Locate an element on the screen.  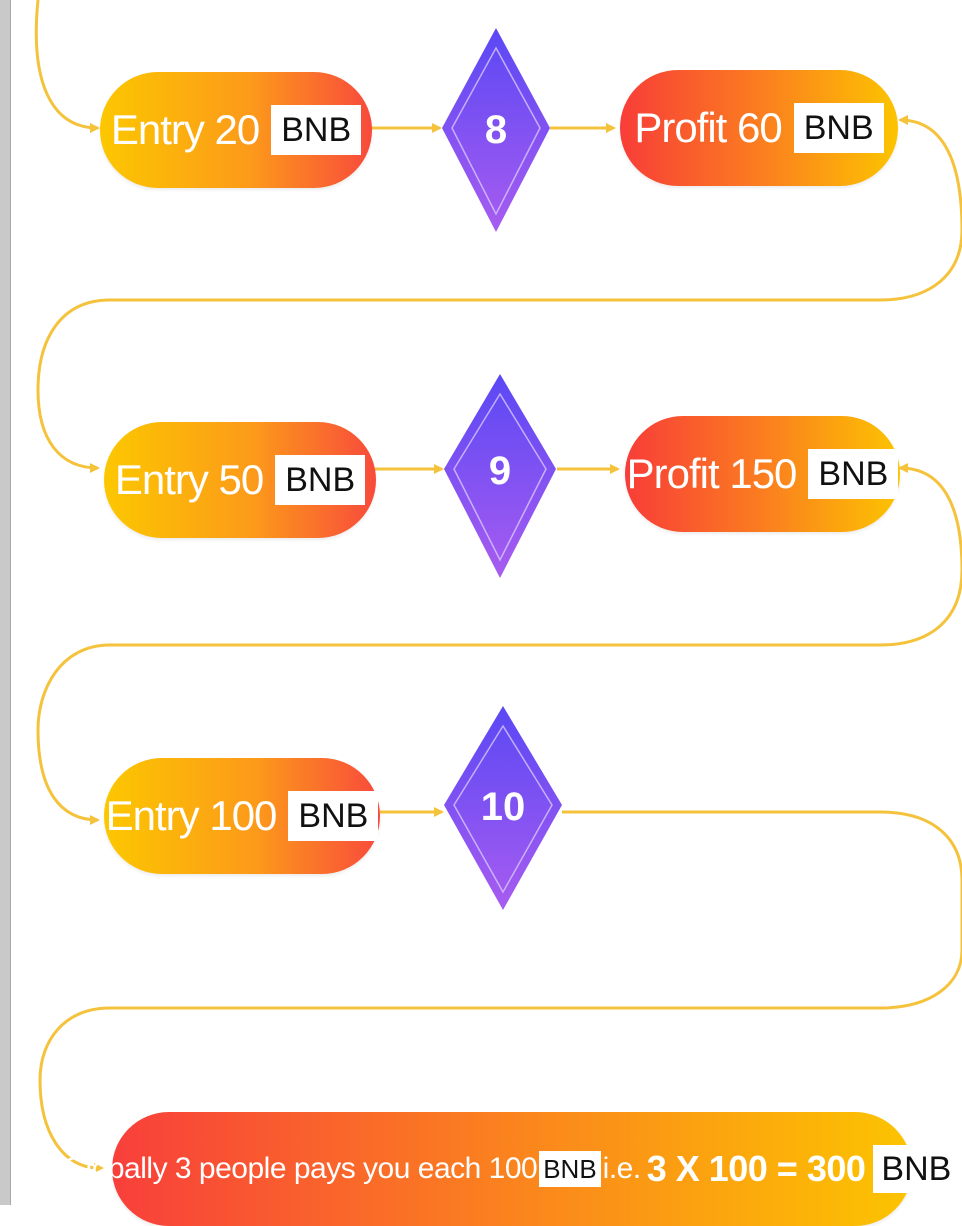
connector-top-curve is located at coordinates (66, 65).